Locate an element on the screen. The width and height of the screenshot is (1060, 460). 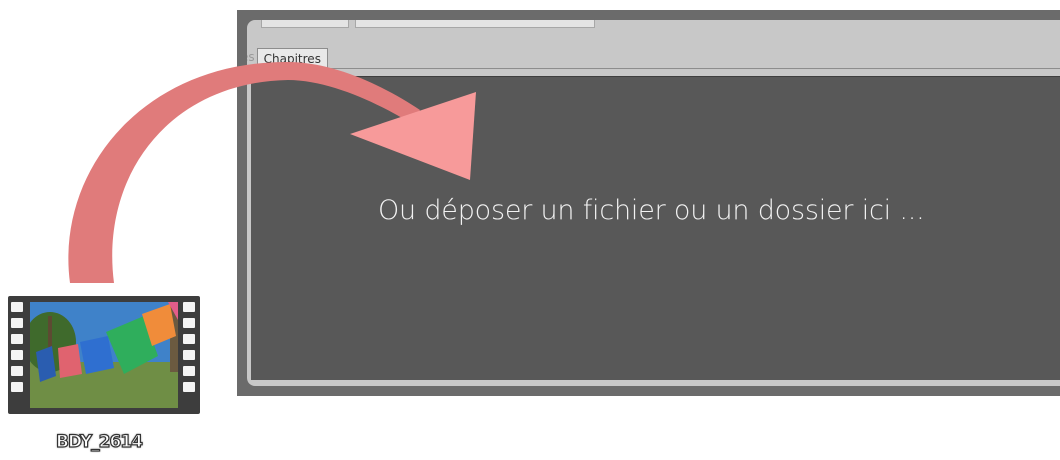
video-thumbnail is located at coordinates (104, 355).